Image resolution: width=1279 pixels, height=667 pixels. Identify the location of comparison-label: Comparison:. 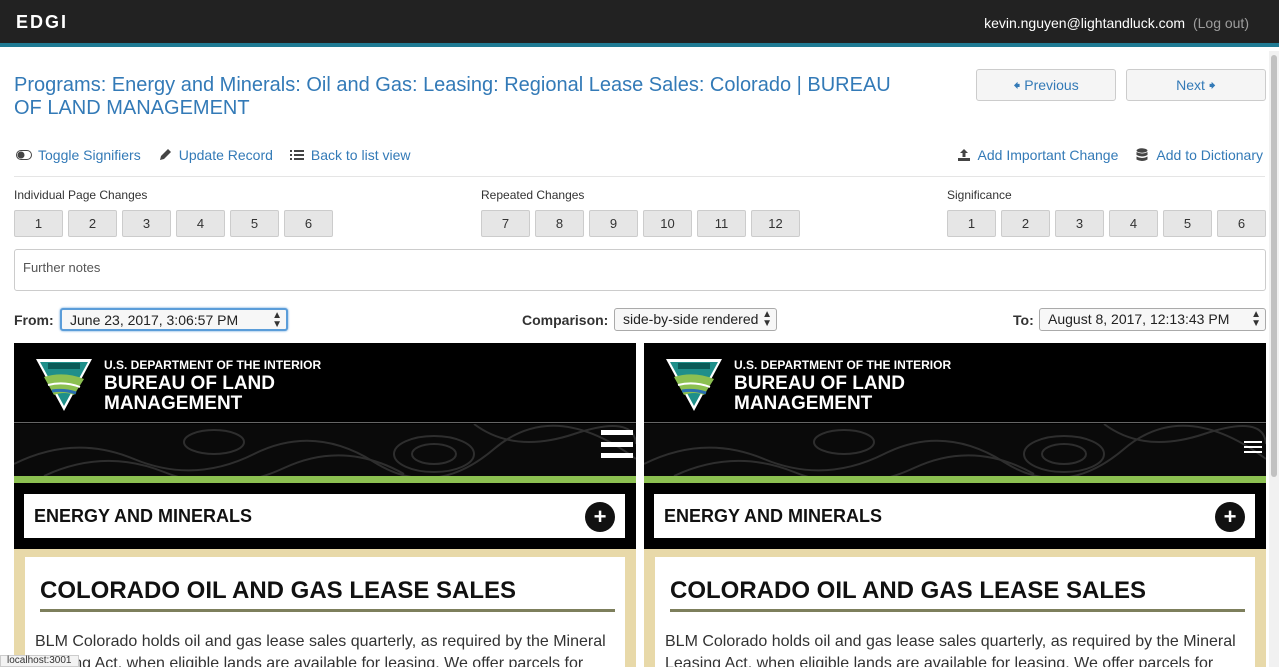
(565, 320).